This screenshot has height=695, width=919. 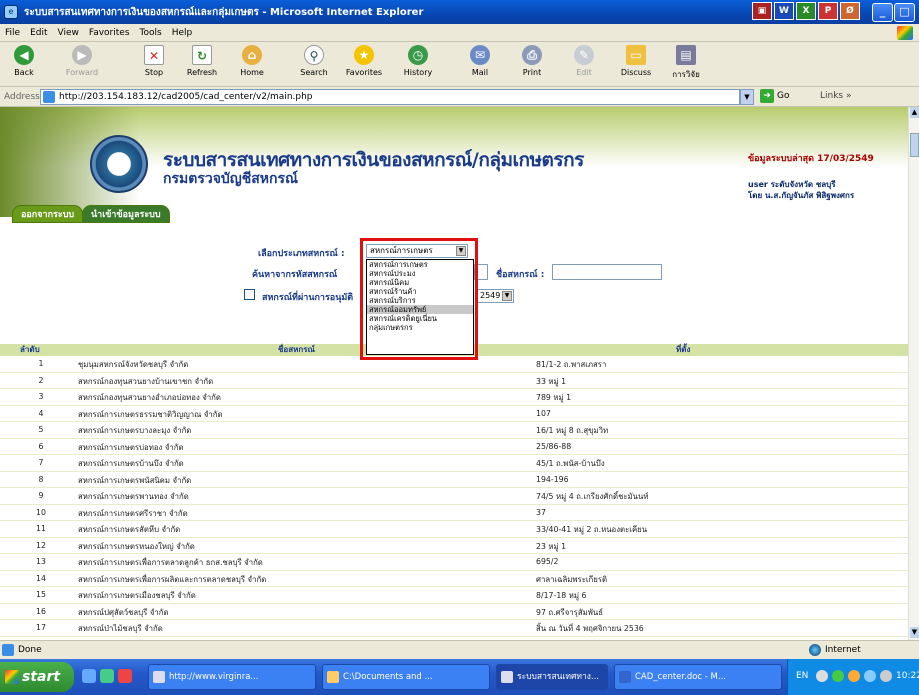 I want to click on last-update-text: ข้อมูลระบบล่าสุด 17/03/2549, so click(x=811, y=159).